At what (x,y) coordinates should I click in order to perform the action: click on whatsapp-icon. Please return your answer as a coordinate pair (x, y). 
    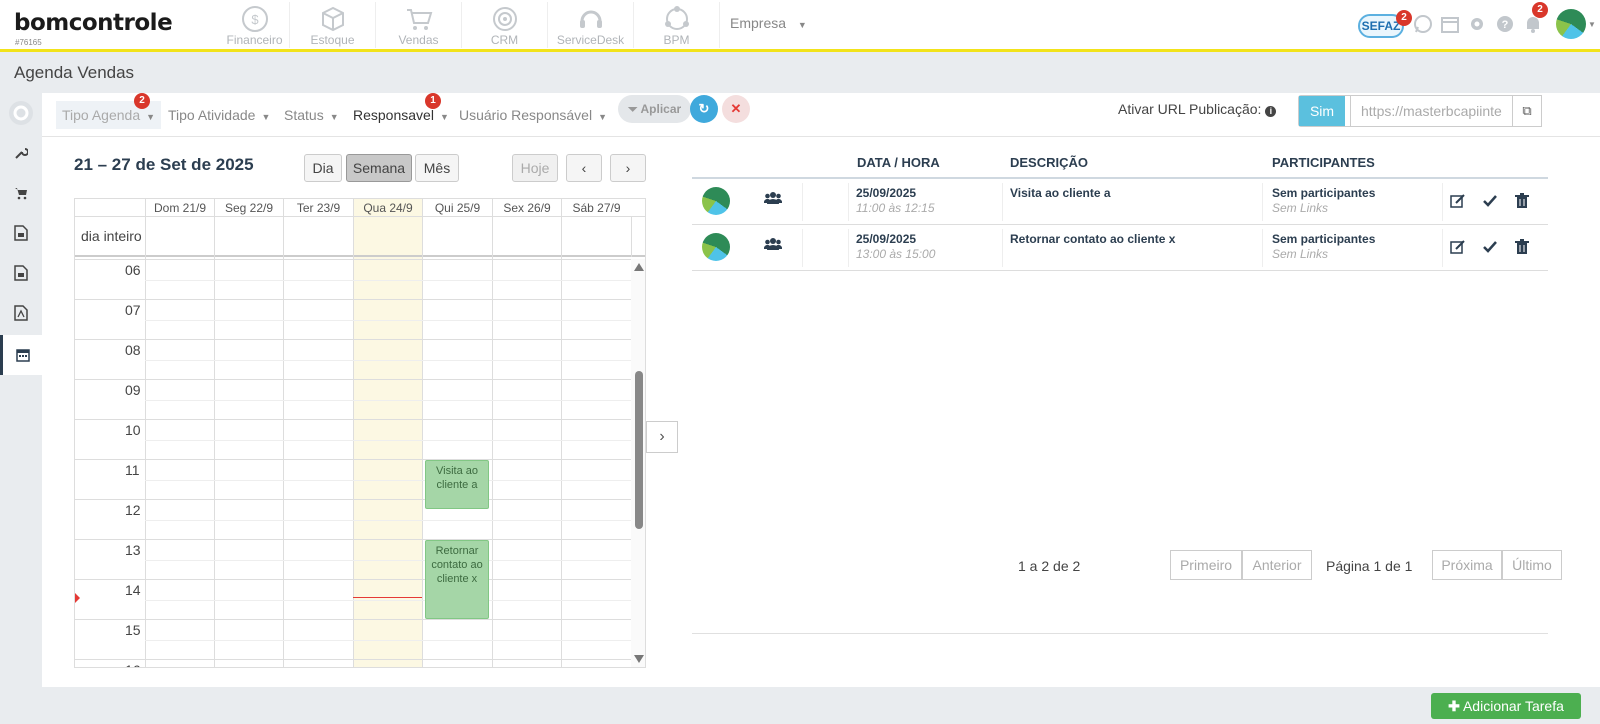
    Looking at the image, I should click on (1423, 24).